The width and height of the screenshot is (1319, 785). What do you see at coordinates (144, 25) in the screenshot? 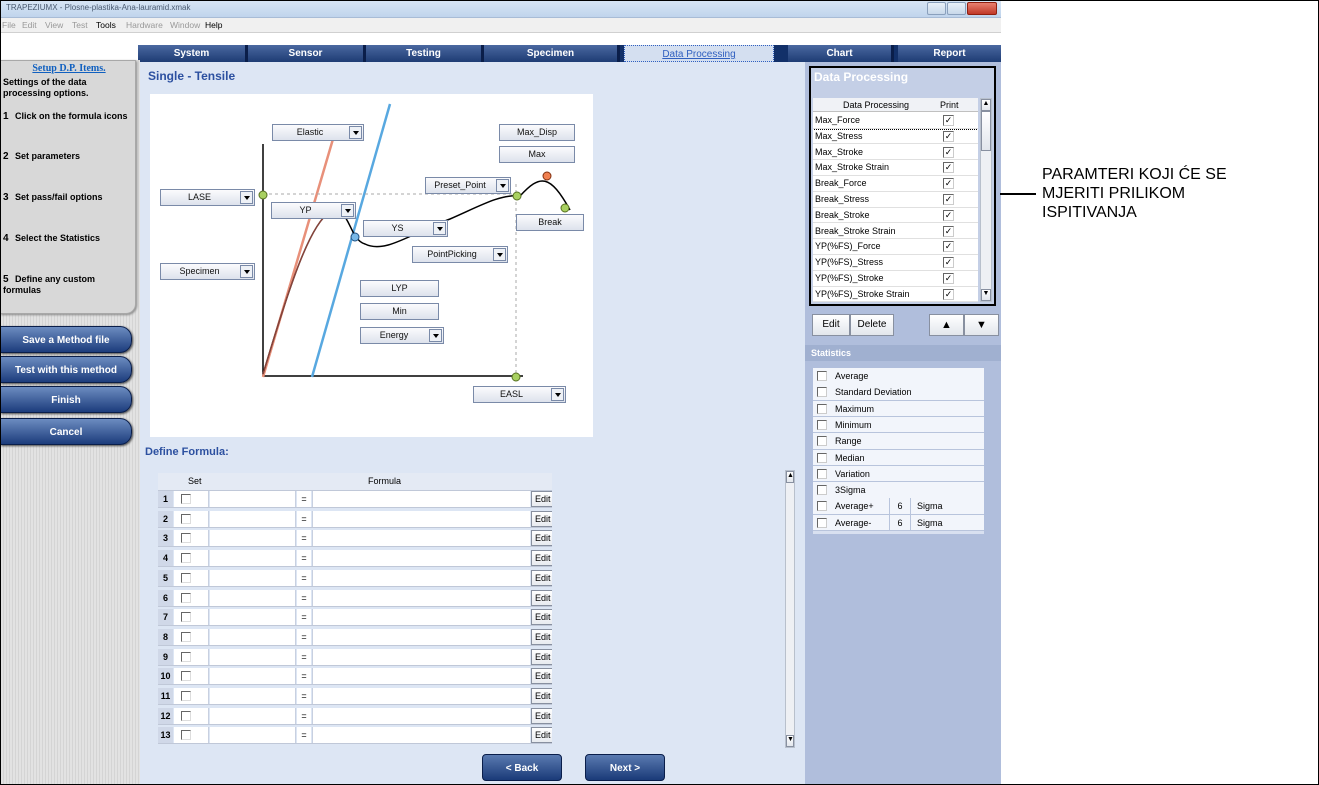
I see `menu-hardware: Hardware` at bounding box center [144, 25].